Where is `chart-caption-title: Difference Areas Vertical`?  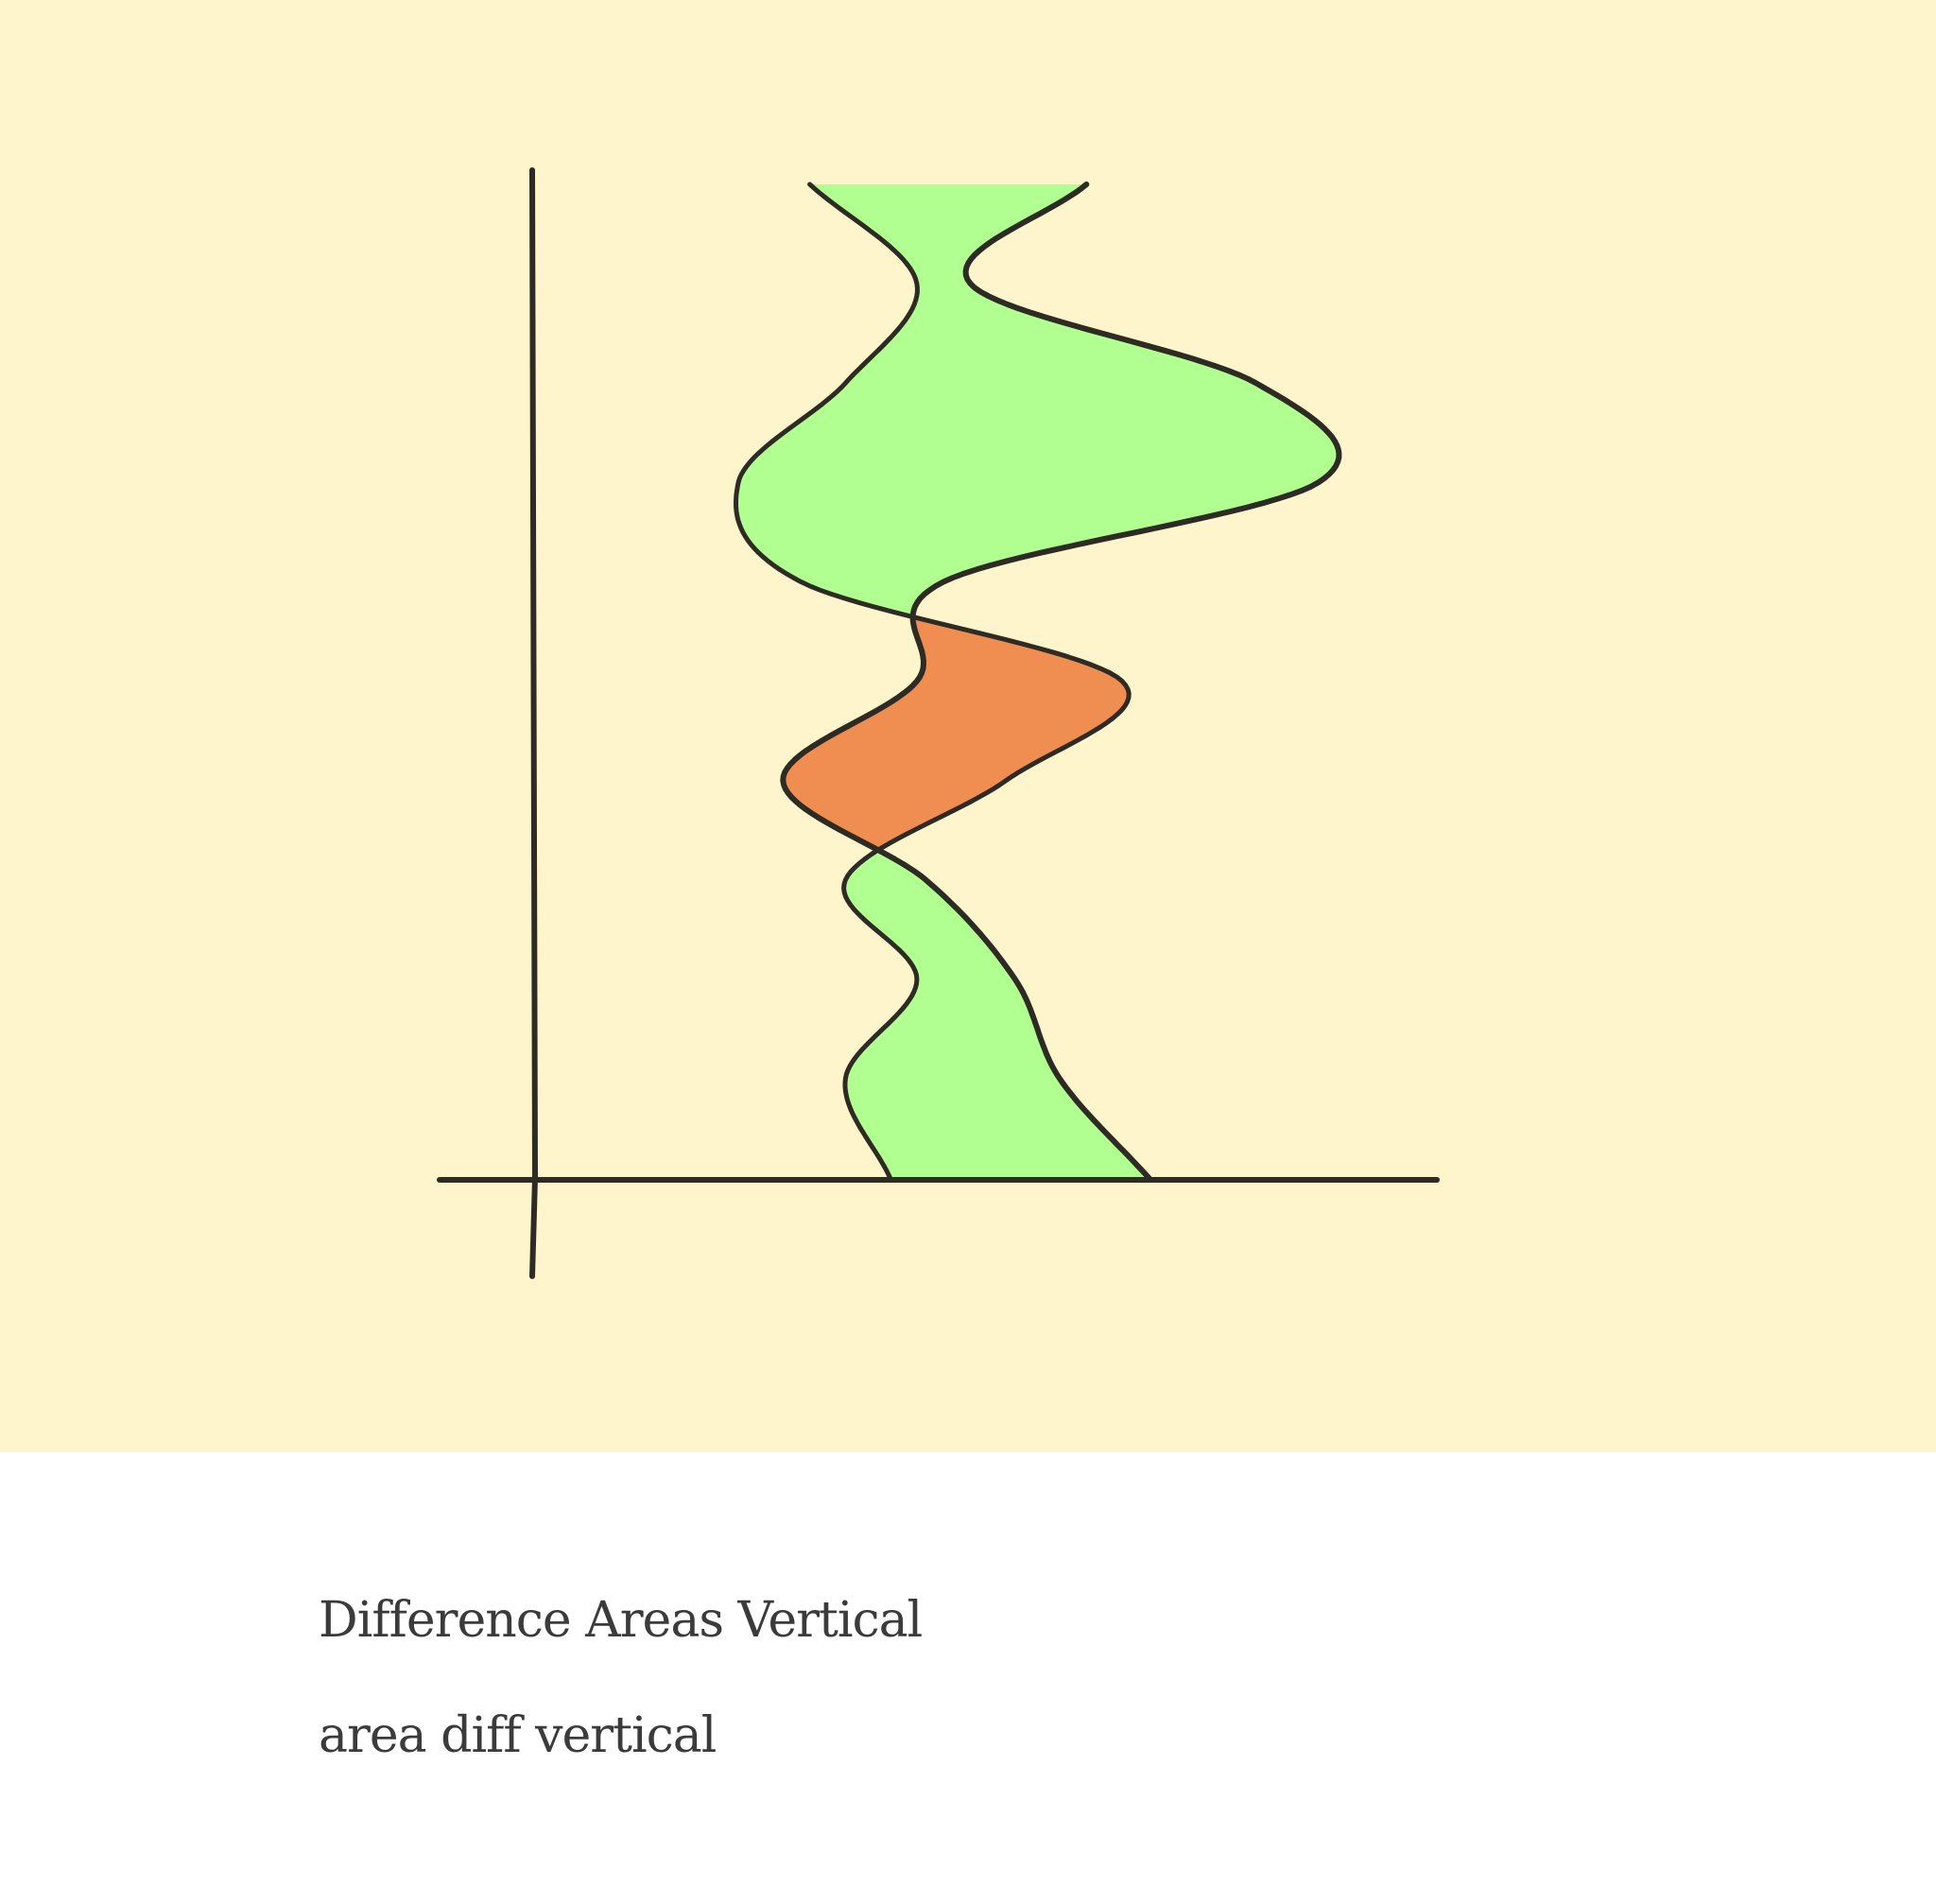 chart-caption-title: Difference Areas Vertical is located at coordinates (621, 1620).